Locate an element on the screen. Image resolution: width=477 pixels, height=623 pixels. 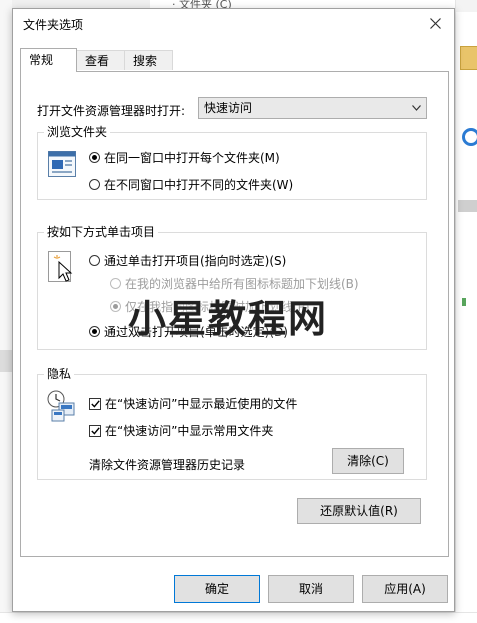
background-gray-block is located at coordinates (467, 206).